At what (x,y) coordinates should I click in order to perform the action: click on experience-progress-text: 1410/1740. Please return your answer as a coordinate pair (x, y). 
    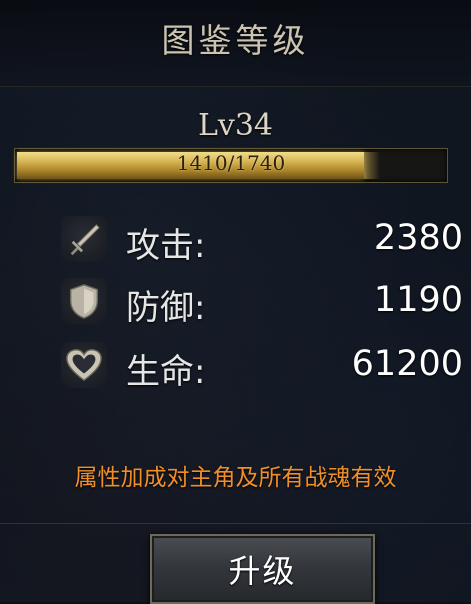
    Looking at the image, I should click on (231, 163).